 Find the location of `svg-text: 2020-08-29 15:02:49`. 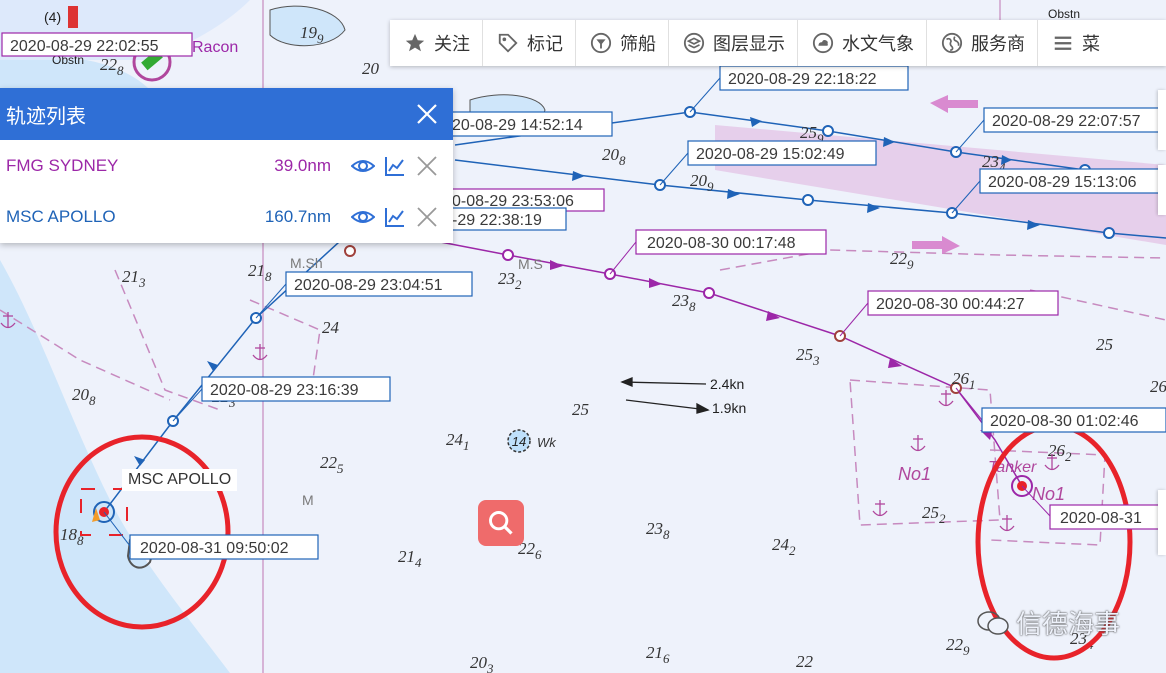

svg-text: 2020-08-29 15:02:49 is located at coordinates (770, 154).